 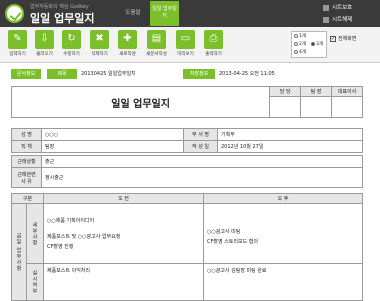 What do you see at coordinates (113, 147) in the screenshot?
I see `position-value: 팀장` at bounding box center [113, 147].